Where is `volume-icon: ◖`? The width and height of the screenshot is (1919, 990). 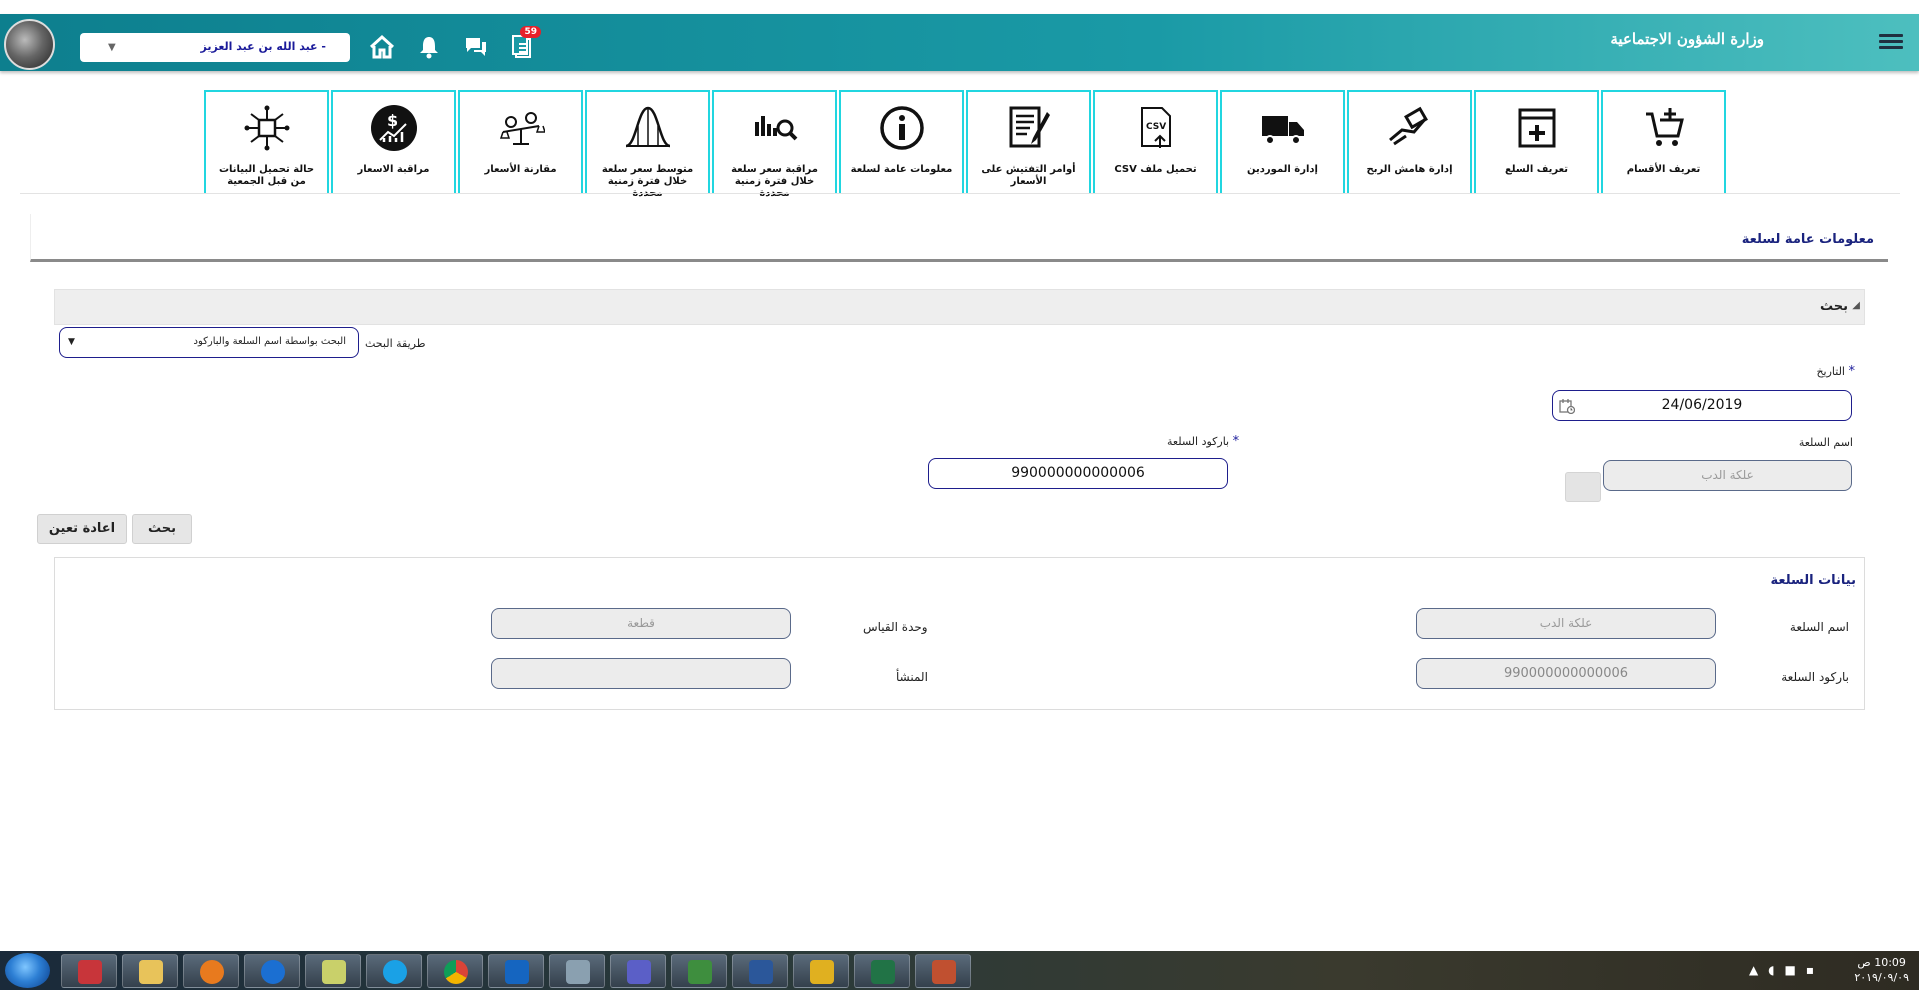
volume-icon: ◖ is located at coordinates (1776, 970).